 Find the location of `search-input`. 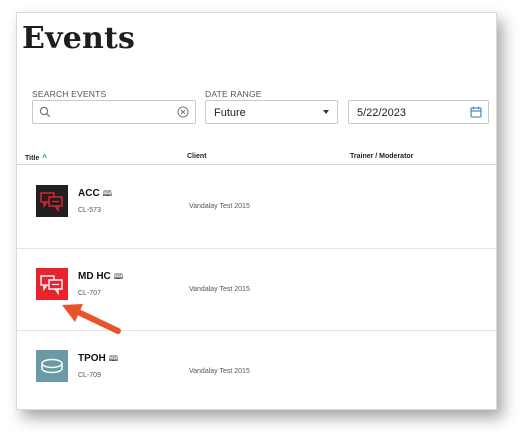

search-input is located at coordinates (114, 112).